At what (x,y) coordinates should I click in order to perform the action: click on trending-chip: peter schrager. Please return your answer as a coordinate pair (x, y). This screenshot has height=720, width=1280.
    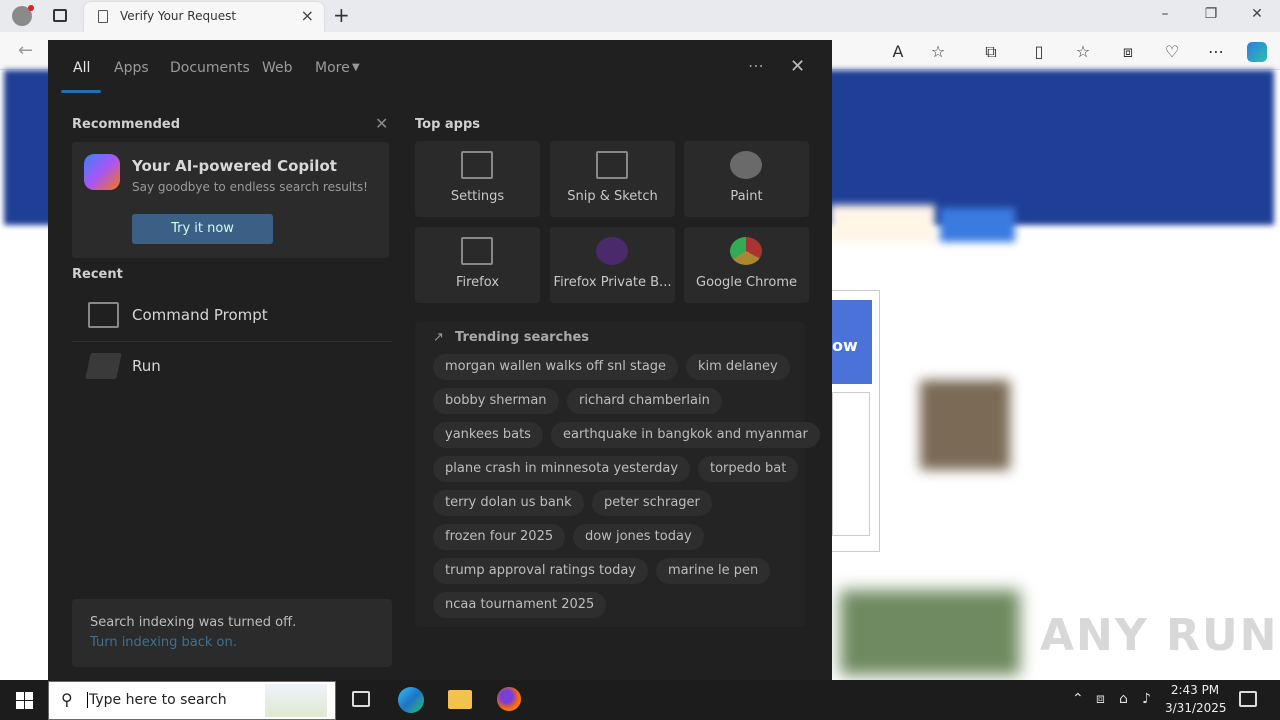
    Looking at the image, I should click on (652, 503).